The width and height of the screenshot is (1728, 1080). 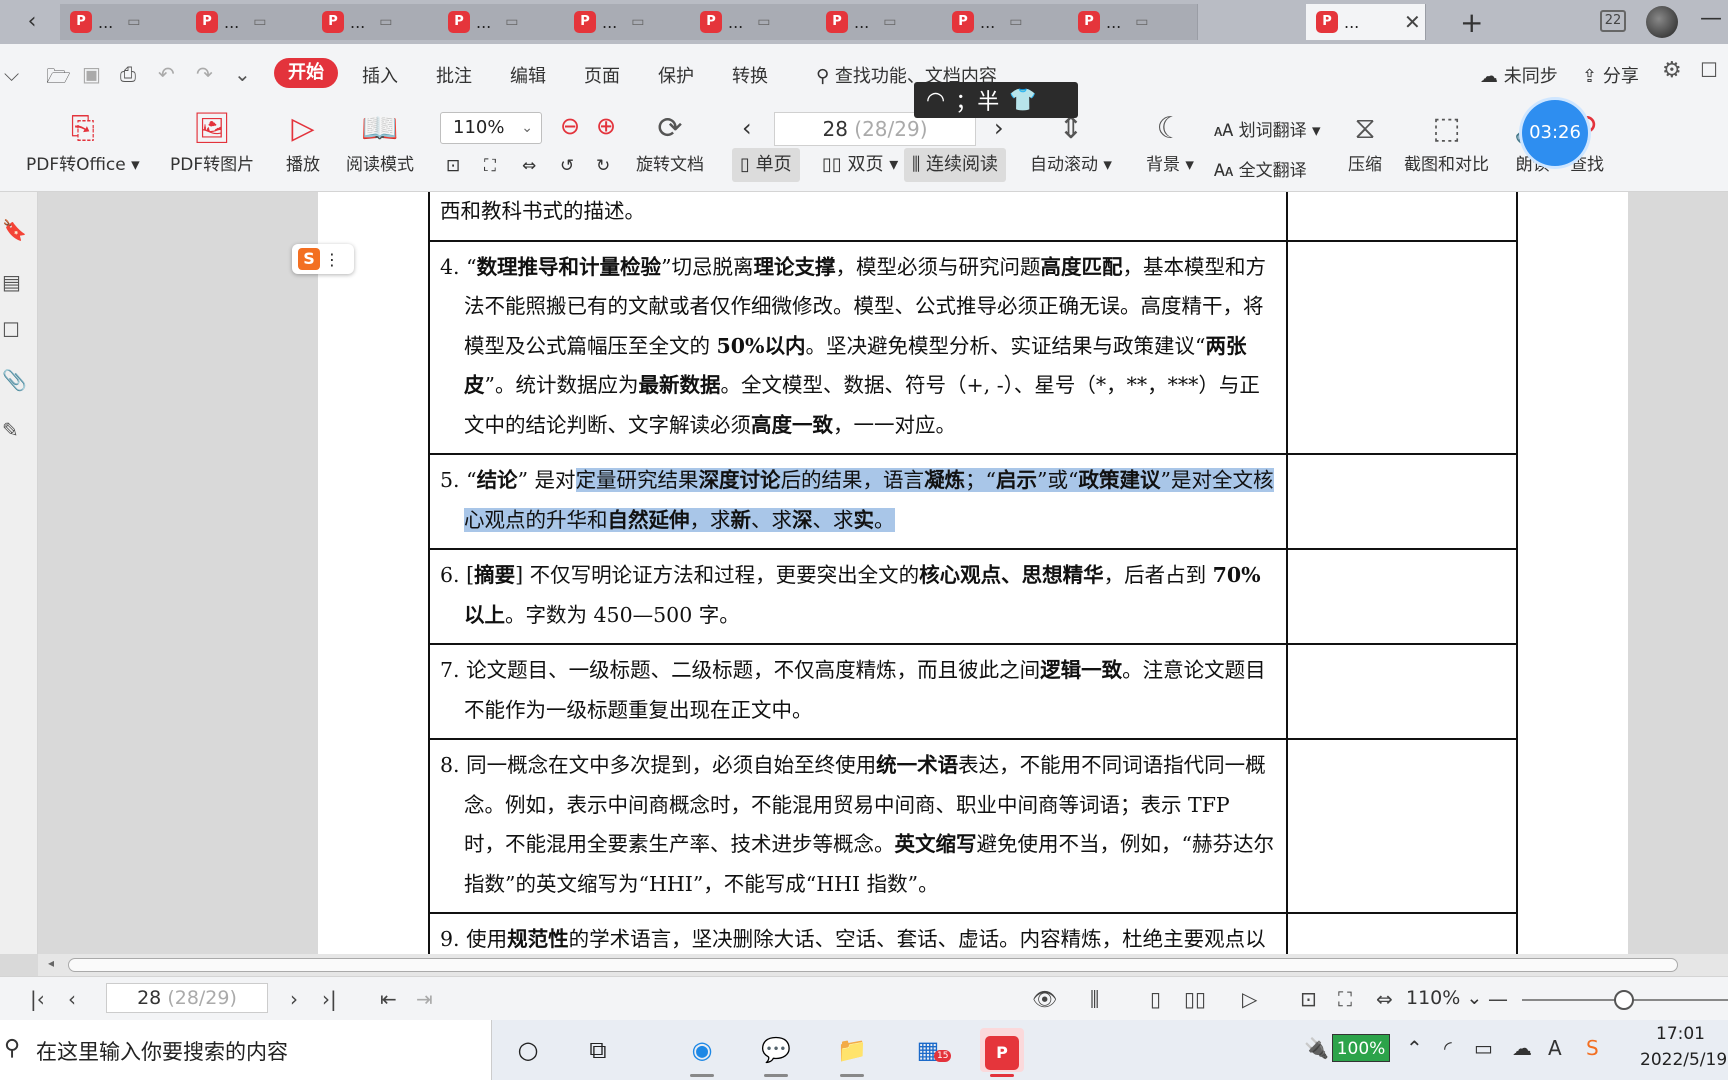 What do you see at coordinates (606, 126) in the screenshot?
I see `zoom-in-icon: ⊕` at bounding box center [606, 126].